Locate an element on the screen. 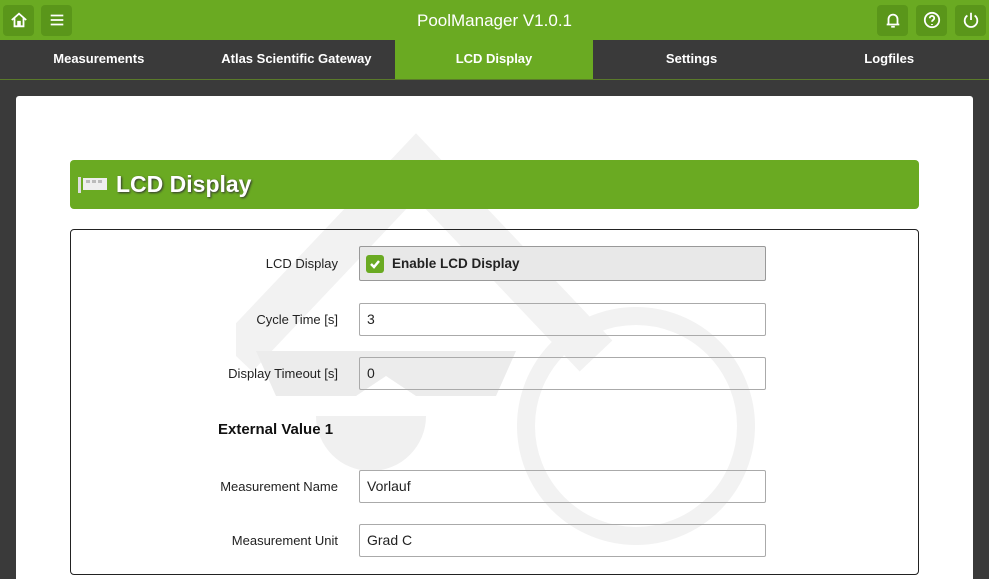 The height and width of the screenshot is (579, 989). power-icon is located at coordinates (970, 20).